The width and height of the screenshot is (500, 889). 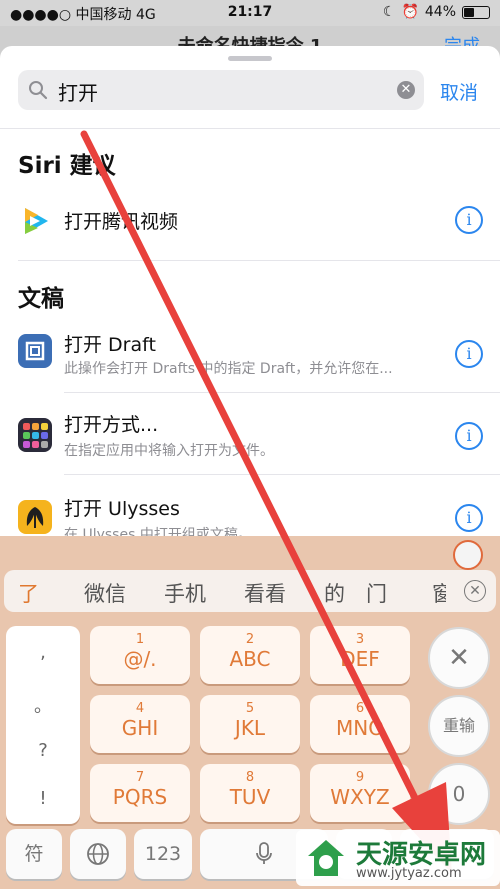 I want to click on symbol-key: 符, so click(x=34, y=854).